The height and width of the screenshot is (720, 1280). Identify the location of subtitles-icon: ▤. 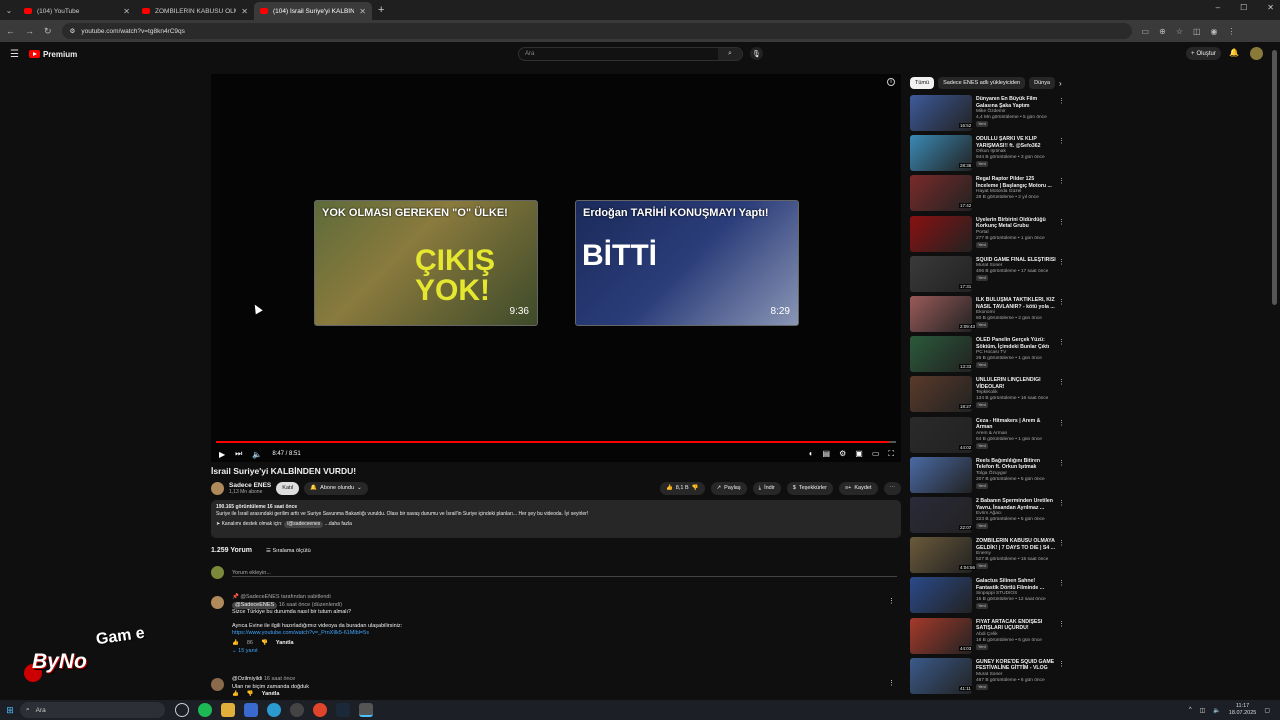
(827, 454).